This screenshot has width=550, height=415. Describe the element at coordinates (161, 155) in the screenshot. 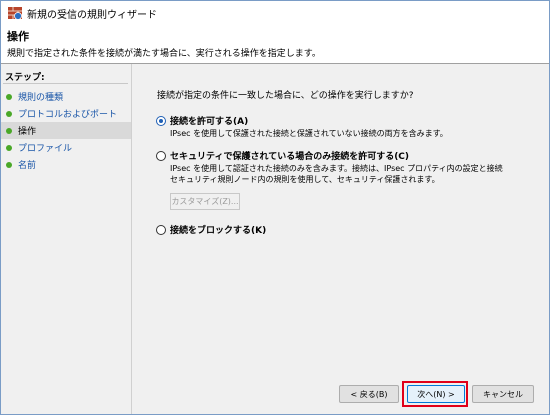

I see `radio-allow-secure` at that location.